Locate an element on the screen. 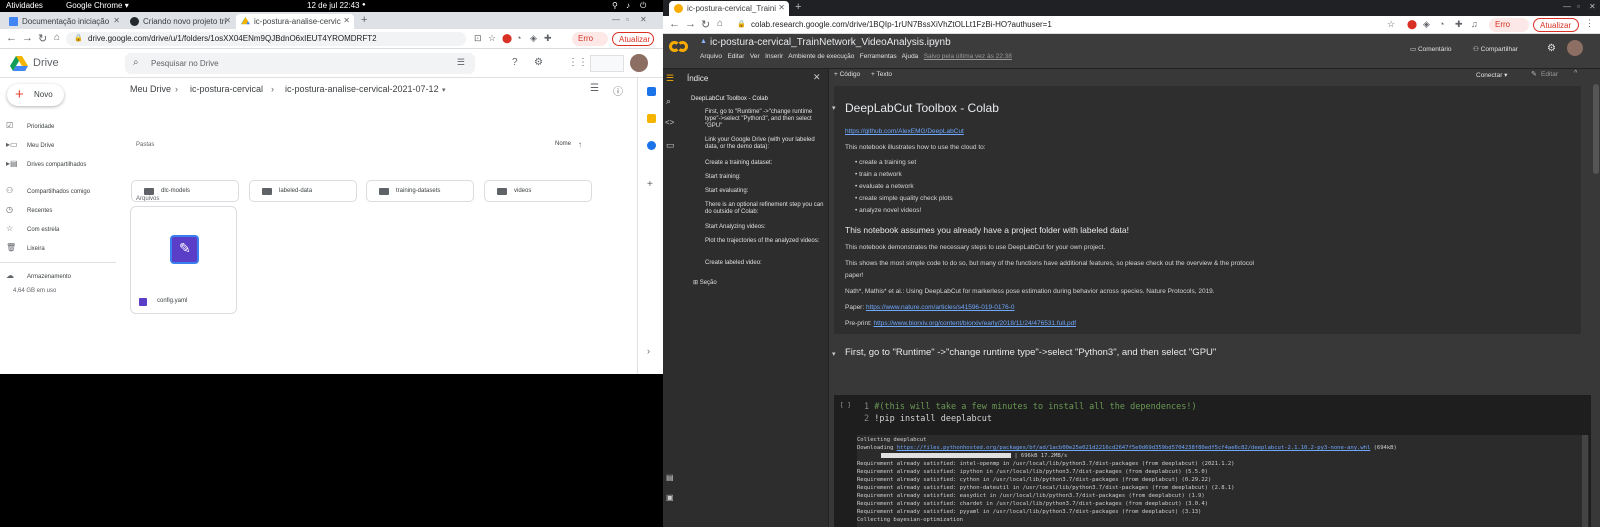 The height and width of the screenshot is (527, 1600). terminal-icon: ▣ is located at coordinates (670, 497).